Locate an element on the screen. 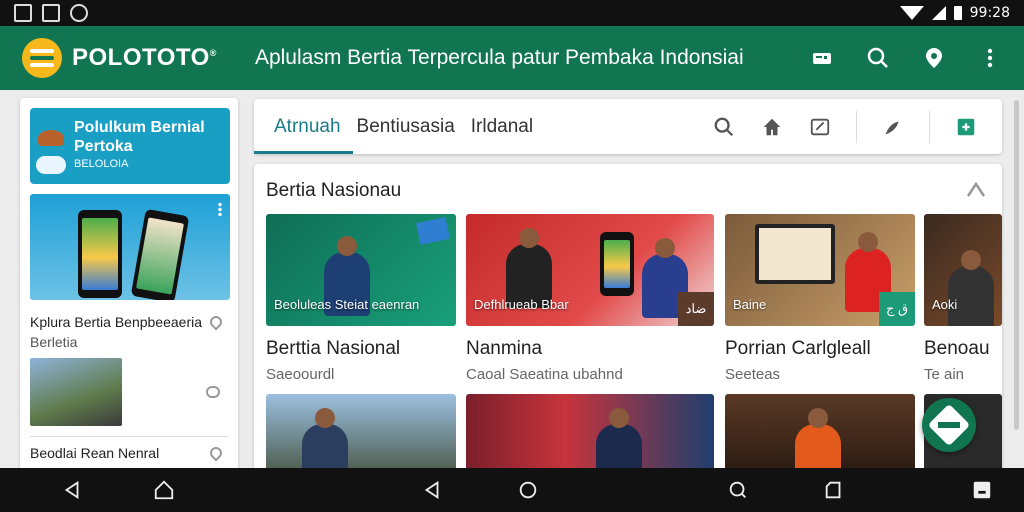 The width and height of the screenshot is (1024, 512). news-card: Aoki Benoau Te ain is located at coordinates (963, 298).